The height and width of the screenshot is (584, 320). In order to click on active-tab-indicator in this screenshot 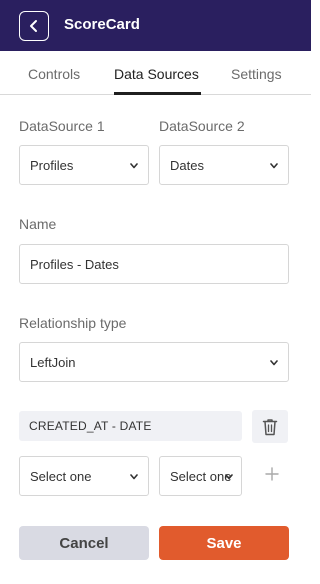, I will do `click(157, 93)`.